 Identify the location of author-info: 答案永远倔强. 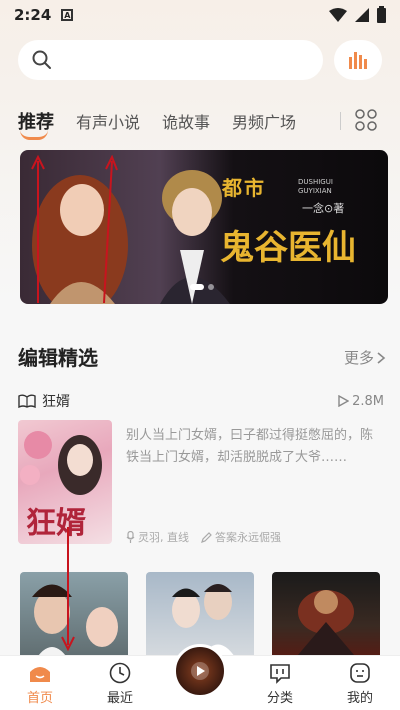
(241, 537).